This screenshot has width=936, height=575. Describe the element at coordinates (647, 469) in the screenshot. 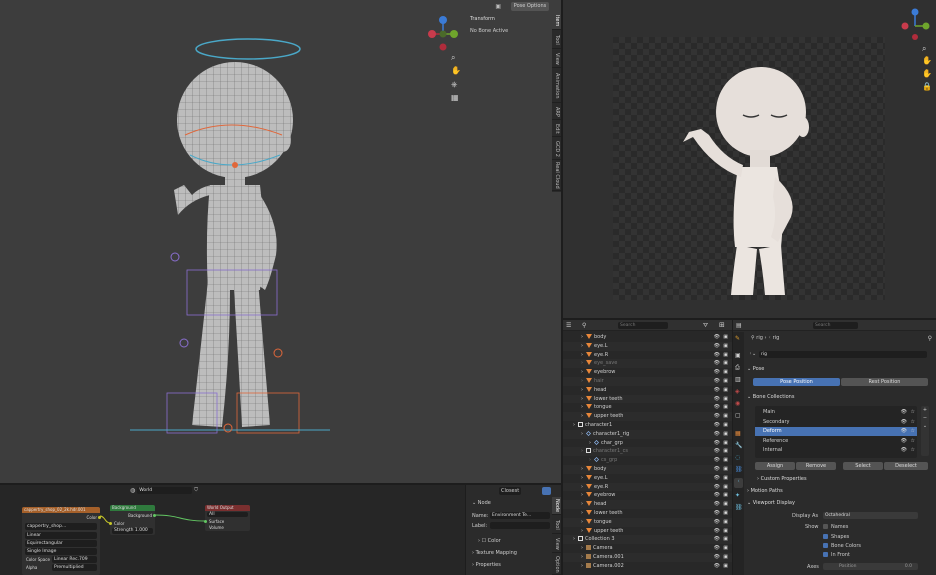

I see `outliner-row: › body 👁 ▣` at that location.